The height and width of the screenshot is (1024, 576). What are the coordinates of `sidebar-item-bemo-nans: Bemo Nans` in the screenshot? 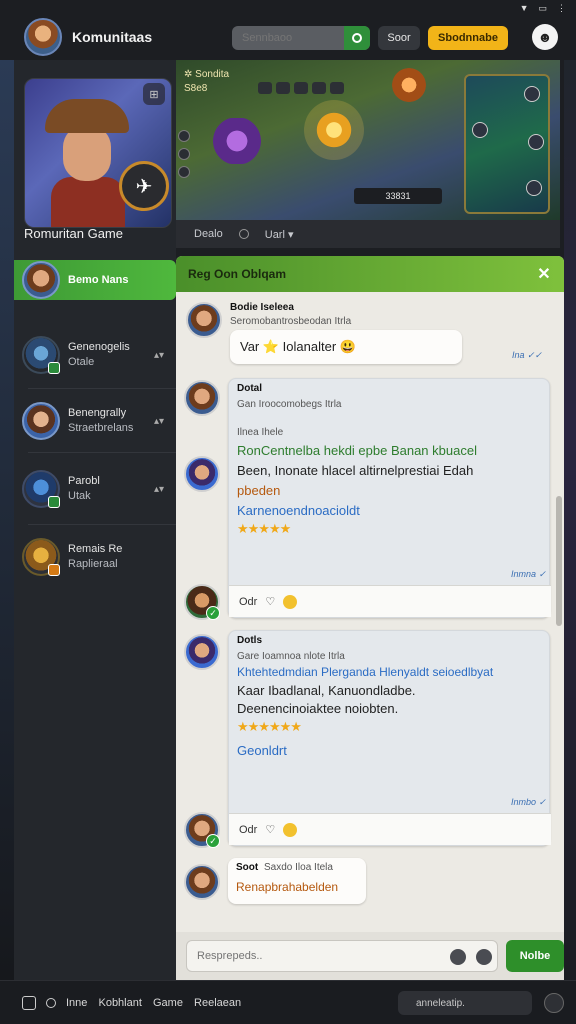 It's located at (95, 280).